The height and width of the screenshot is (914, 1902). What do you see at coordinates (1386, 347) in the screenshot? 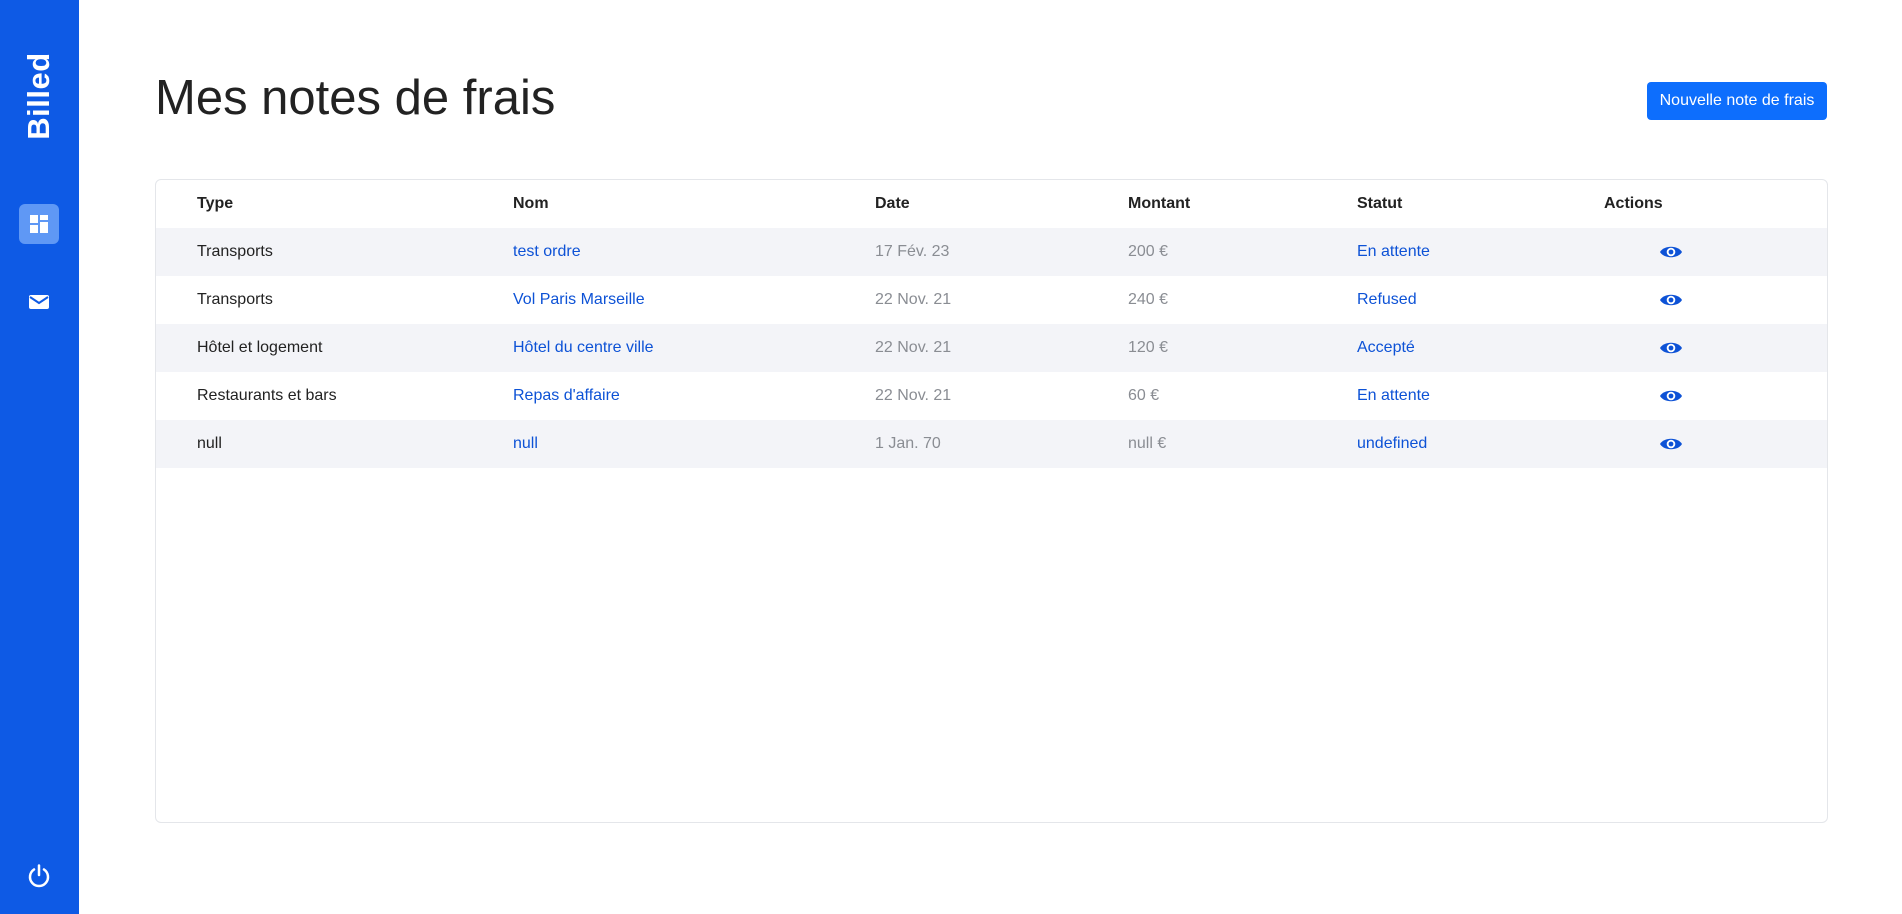
I see `cell-status: Accepté` at bounding box center [1386, 347].